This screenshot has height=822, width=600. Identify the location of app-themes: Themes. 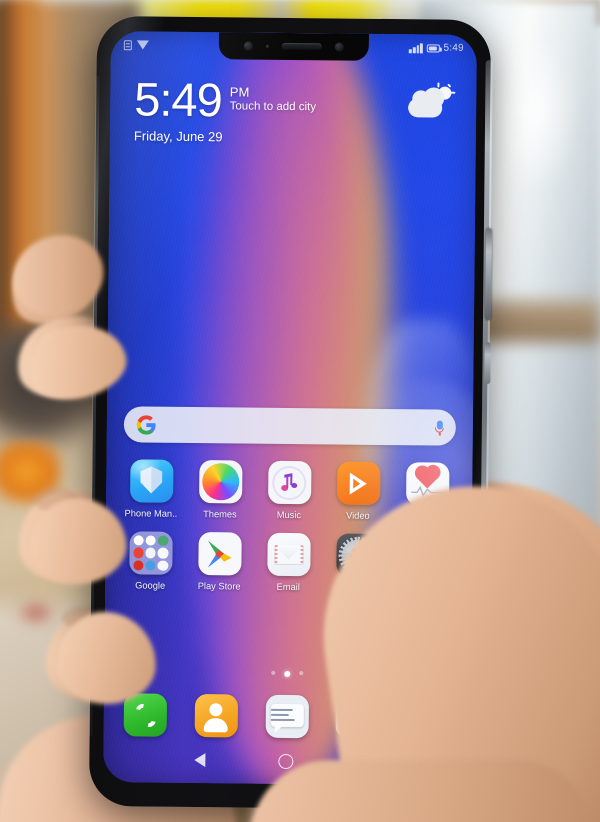
(220, 490).